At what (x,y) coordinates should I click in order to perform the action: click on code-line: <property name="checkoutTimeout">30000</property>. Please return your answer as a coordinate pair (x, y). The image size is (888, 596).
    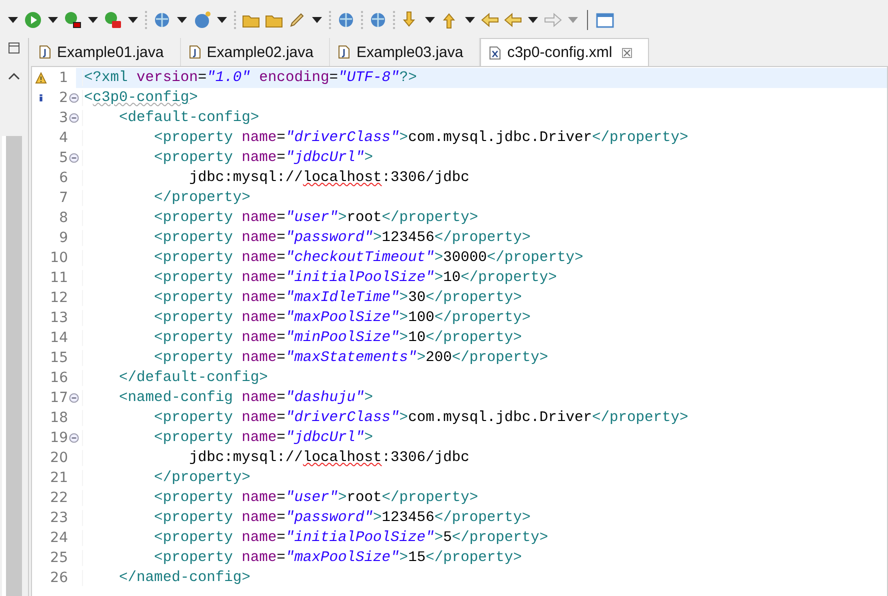
    Looking at the image, I should click on (333, 258).